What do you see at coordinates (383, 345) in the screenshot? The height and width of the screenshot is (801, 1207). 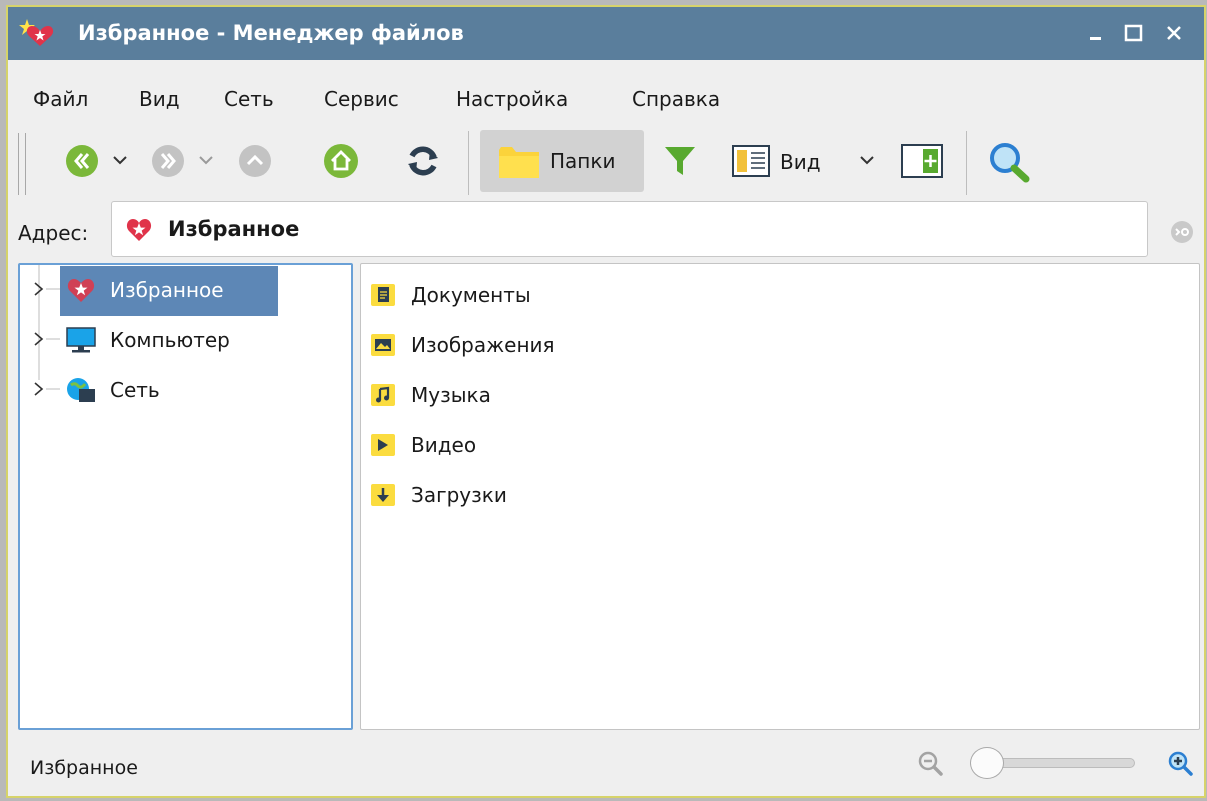 I see `pictures-folder-icon` at bounding box center [383, 345].